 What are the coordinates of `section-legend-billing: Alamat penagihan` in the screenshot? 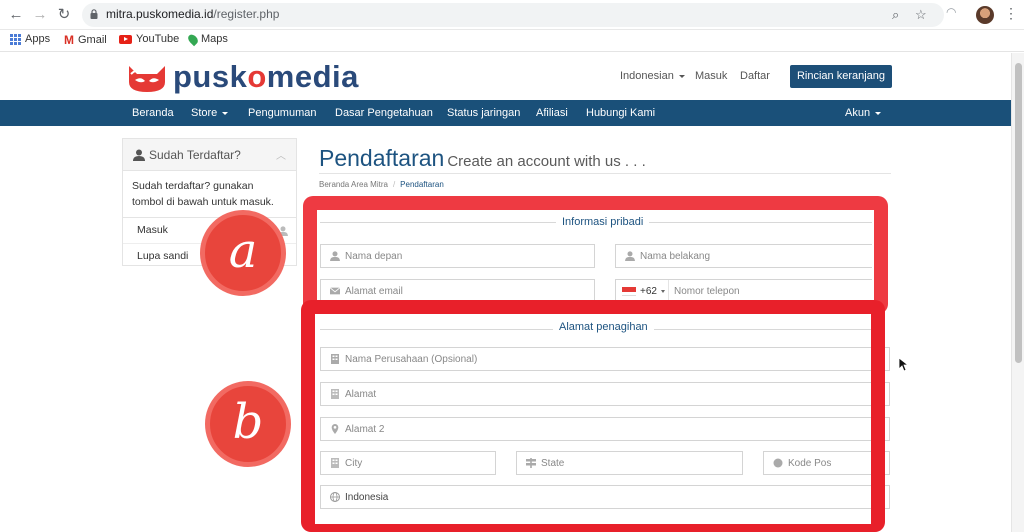 It's located at (603, 327).